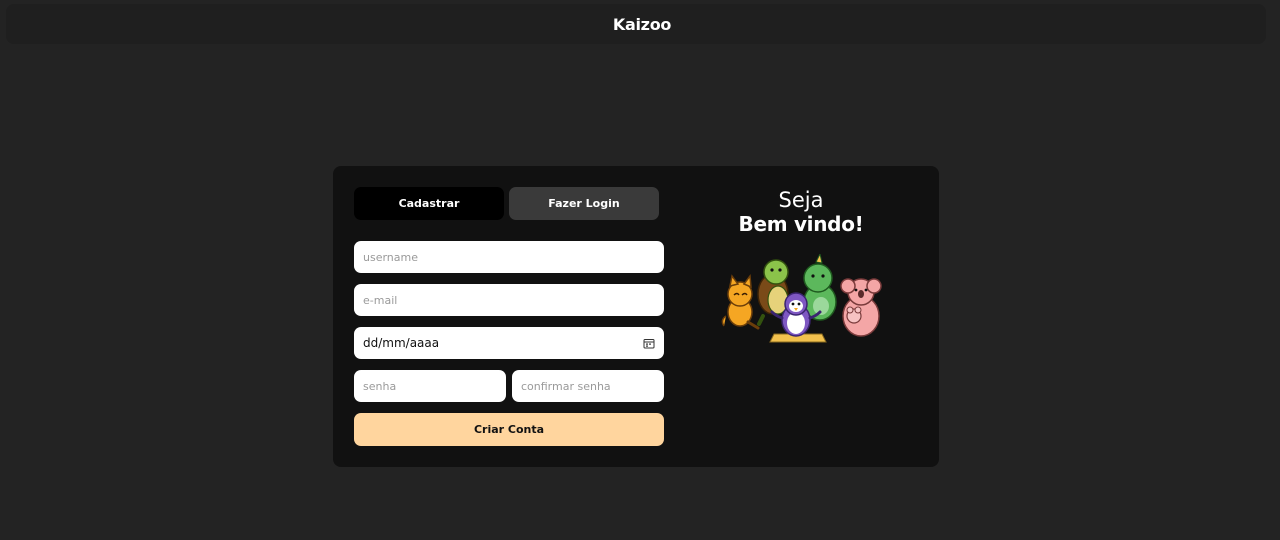 The image size is (1280, 540). What do you see at coordinates (740, 301) in the screenshot?
I see `cat-figure` at bounding box center [740, 301].